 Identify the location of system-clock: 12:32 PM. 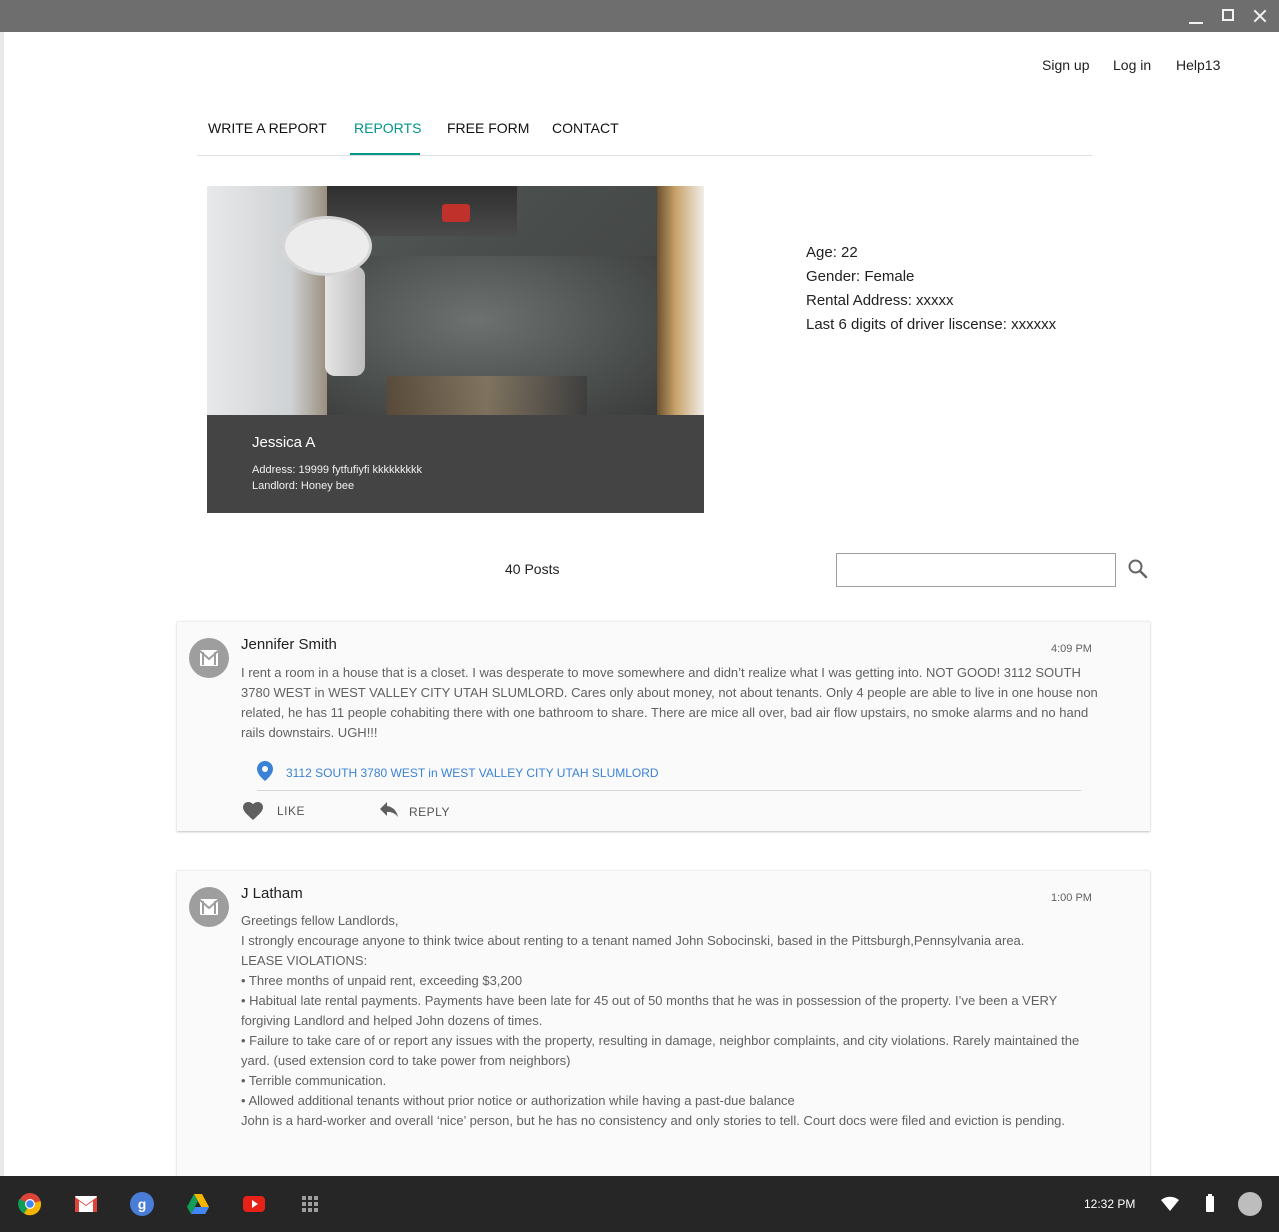
(1109, 1204).